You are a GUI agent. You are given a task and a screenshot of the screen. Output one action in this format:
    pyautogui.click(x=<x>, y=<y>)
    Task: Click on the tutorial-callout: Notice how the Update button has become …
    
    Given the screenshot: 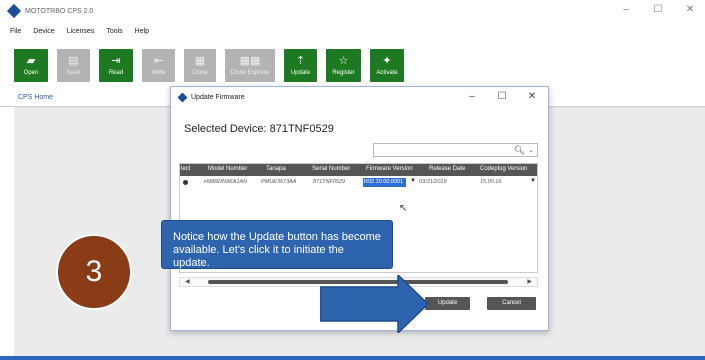 What is the action you would take?
    pyautogui.click(x=277, y=244)
    